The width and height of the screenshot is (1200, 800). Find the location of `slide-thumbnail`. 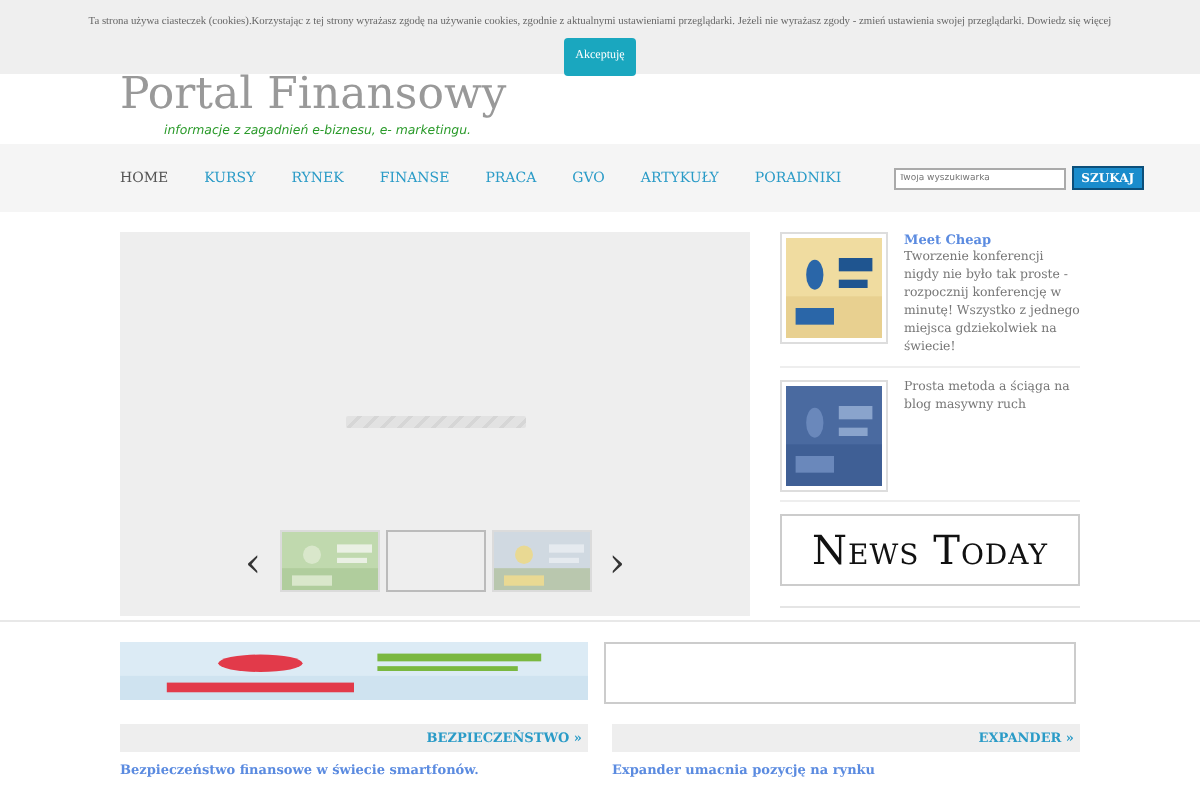

slide-thumbnail is located at coordinates (435, 561).